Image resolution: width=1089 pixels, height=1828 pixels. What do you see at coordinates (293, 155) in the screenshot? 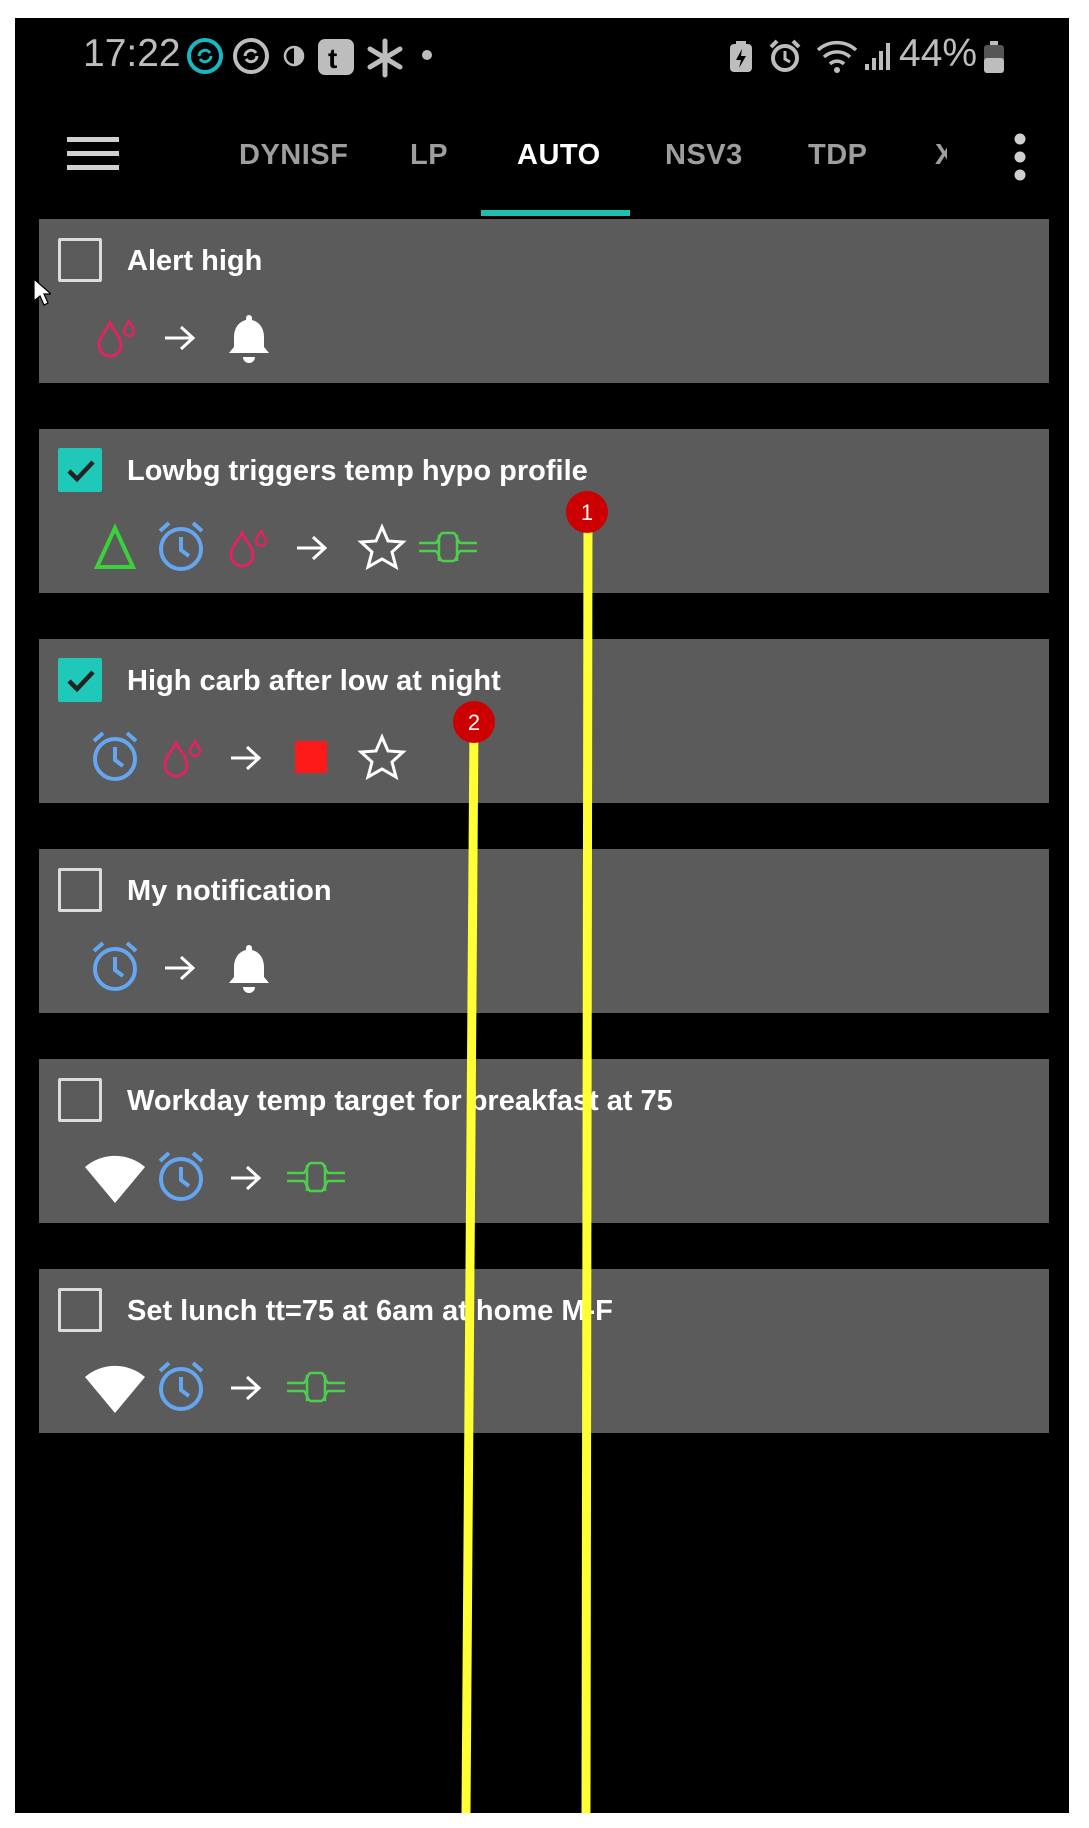
I see `tab-dynisf: DYNISF` at bounding box center [293, 155].